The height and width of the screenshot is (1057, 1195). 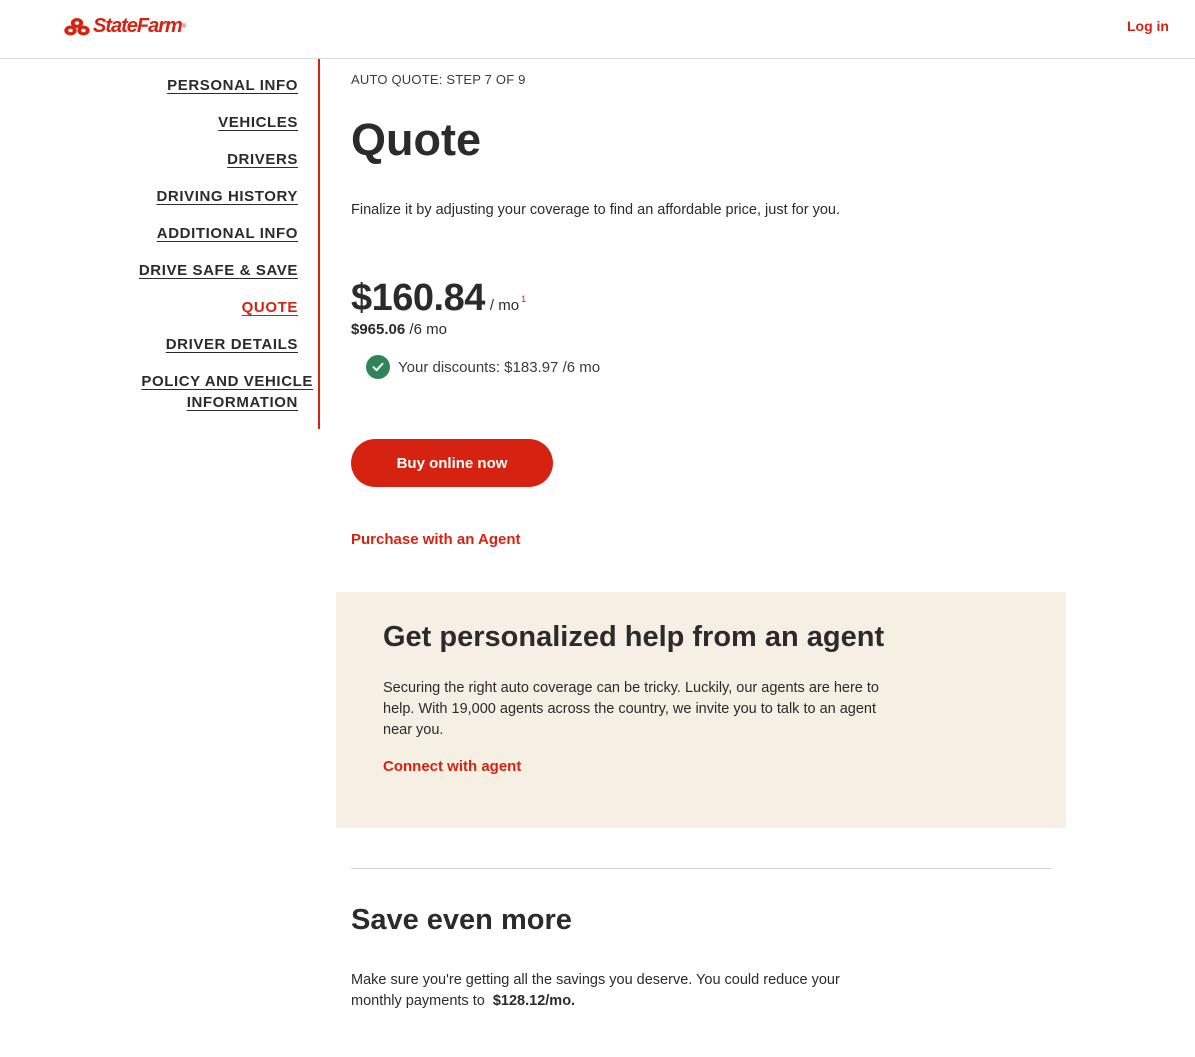 I want to click on nav-item-driver-details: DRIVER DETAILS, so click(x=232, y=344).